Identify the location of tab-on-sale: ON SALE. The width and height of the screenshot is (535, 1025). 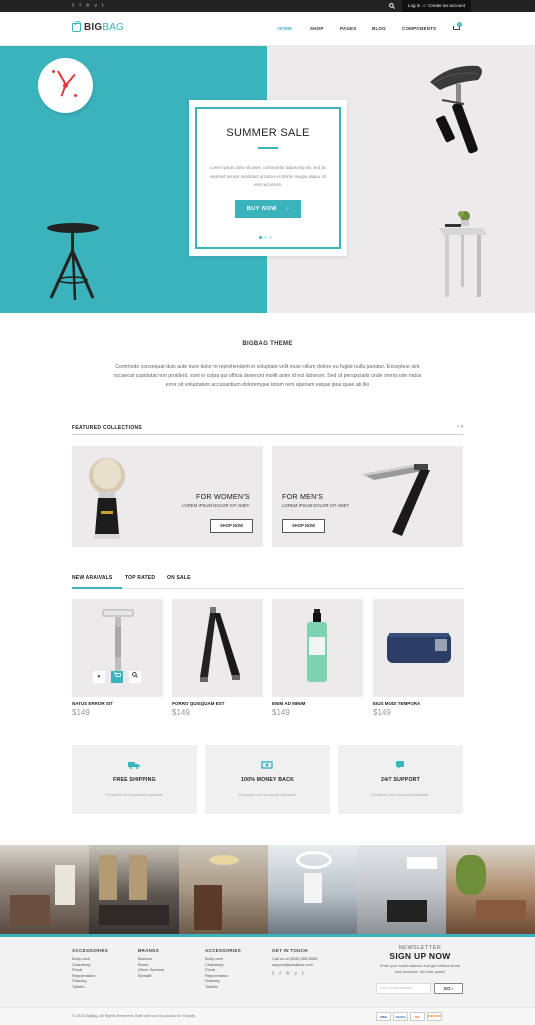
(179, 578).